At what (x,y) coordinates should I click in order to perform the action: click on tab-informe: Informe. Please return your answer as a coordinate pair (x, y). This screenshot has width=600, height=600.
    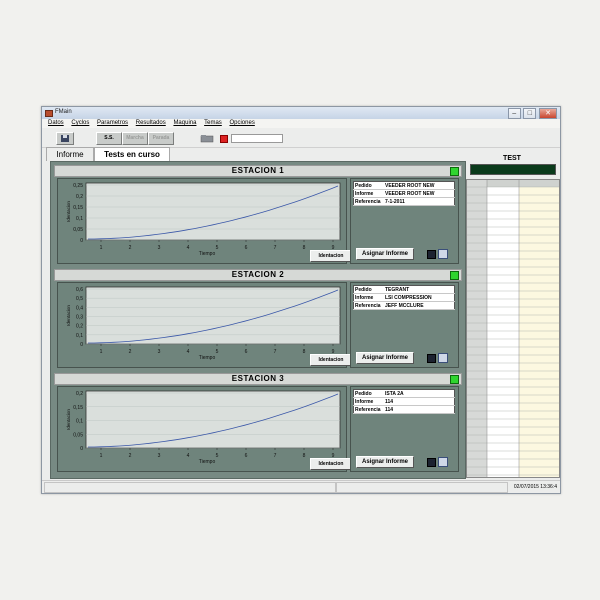
    Looking at the image, I should click on (70, 154).